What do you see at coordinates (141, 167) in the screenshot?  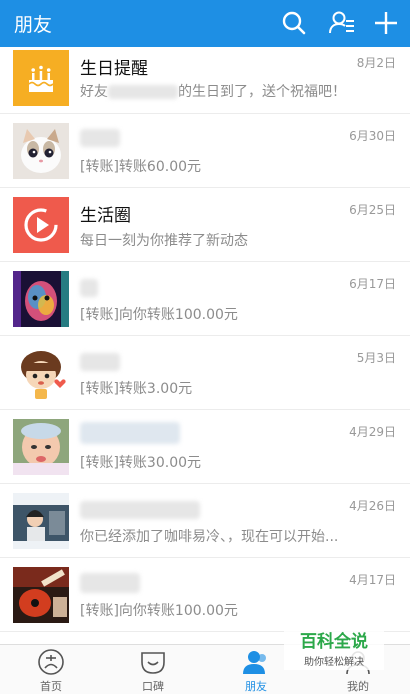 I see `last-message: [转账]转账60.00元` at bounding box center [141, 167].